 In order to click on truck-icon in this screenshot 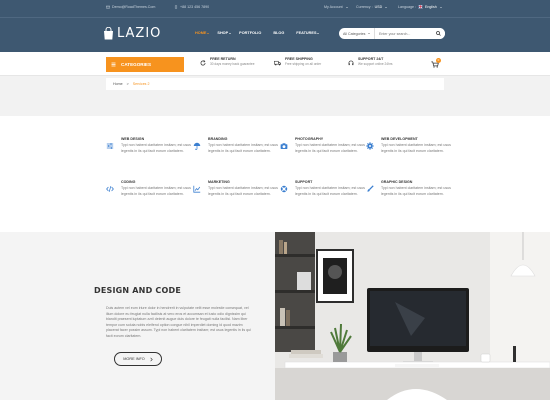, I will do `click(277, 63)`.